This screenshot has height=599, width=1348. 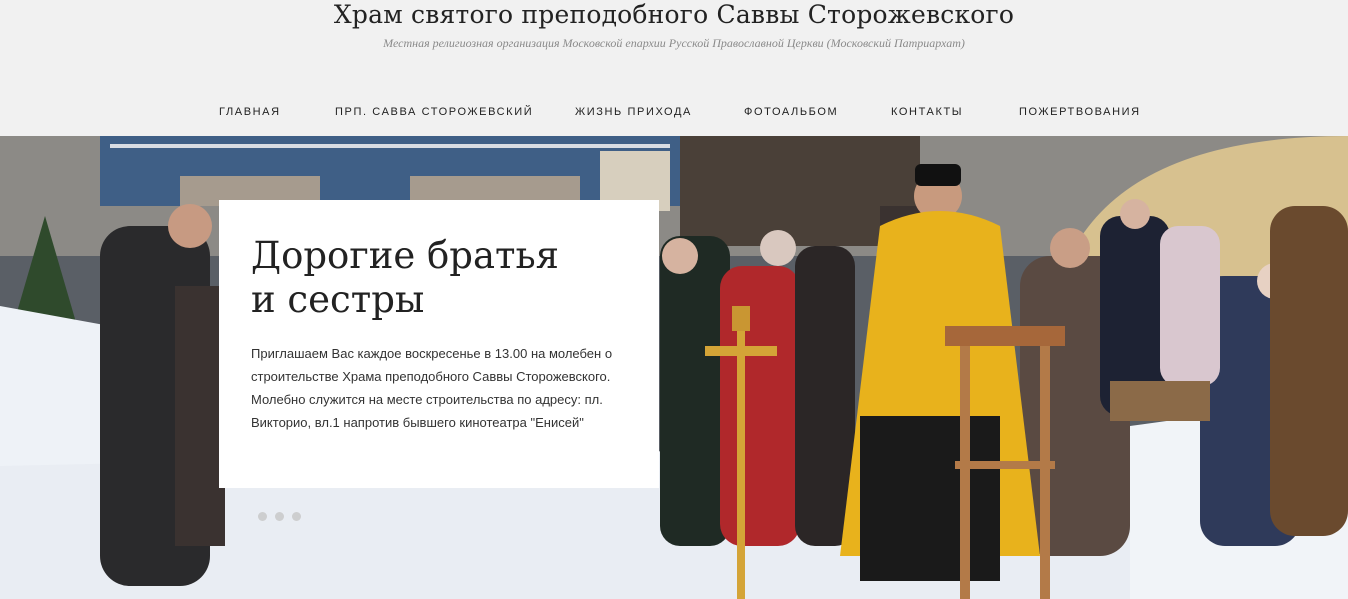 What do you see at coordinates (1080, 112) in the screenshot?
I see `nav-item-donations: ПОЖЕРТВОВАНИЯ` at bounding box center [1080, 112].